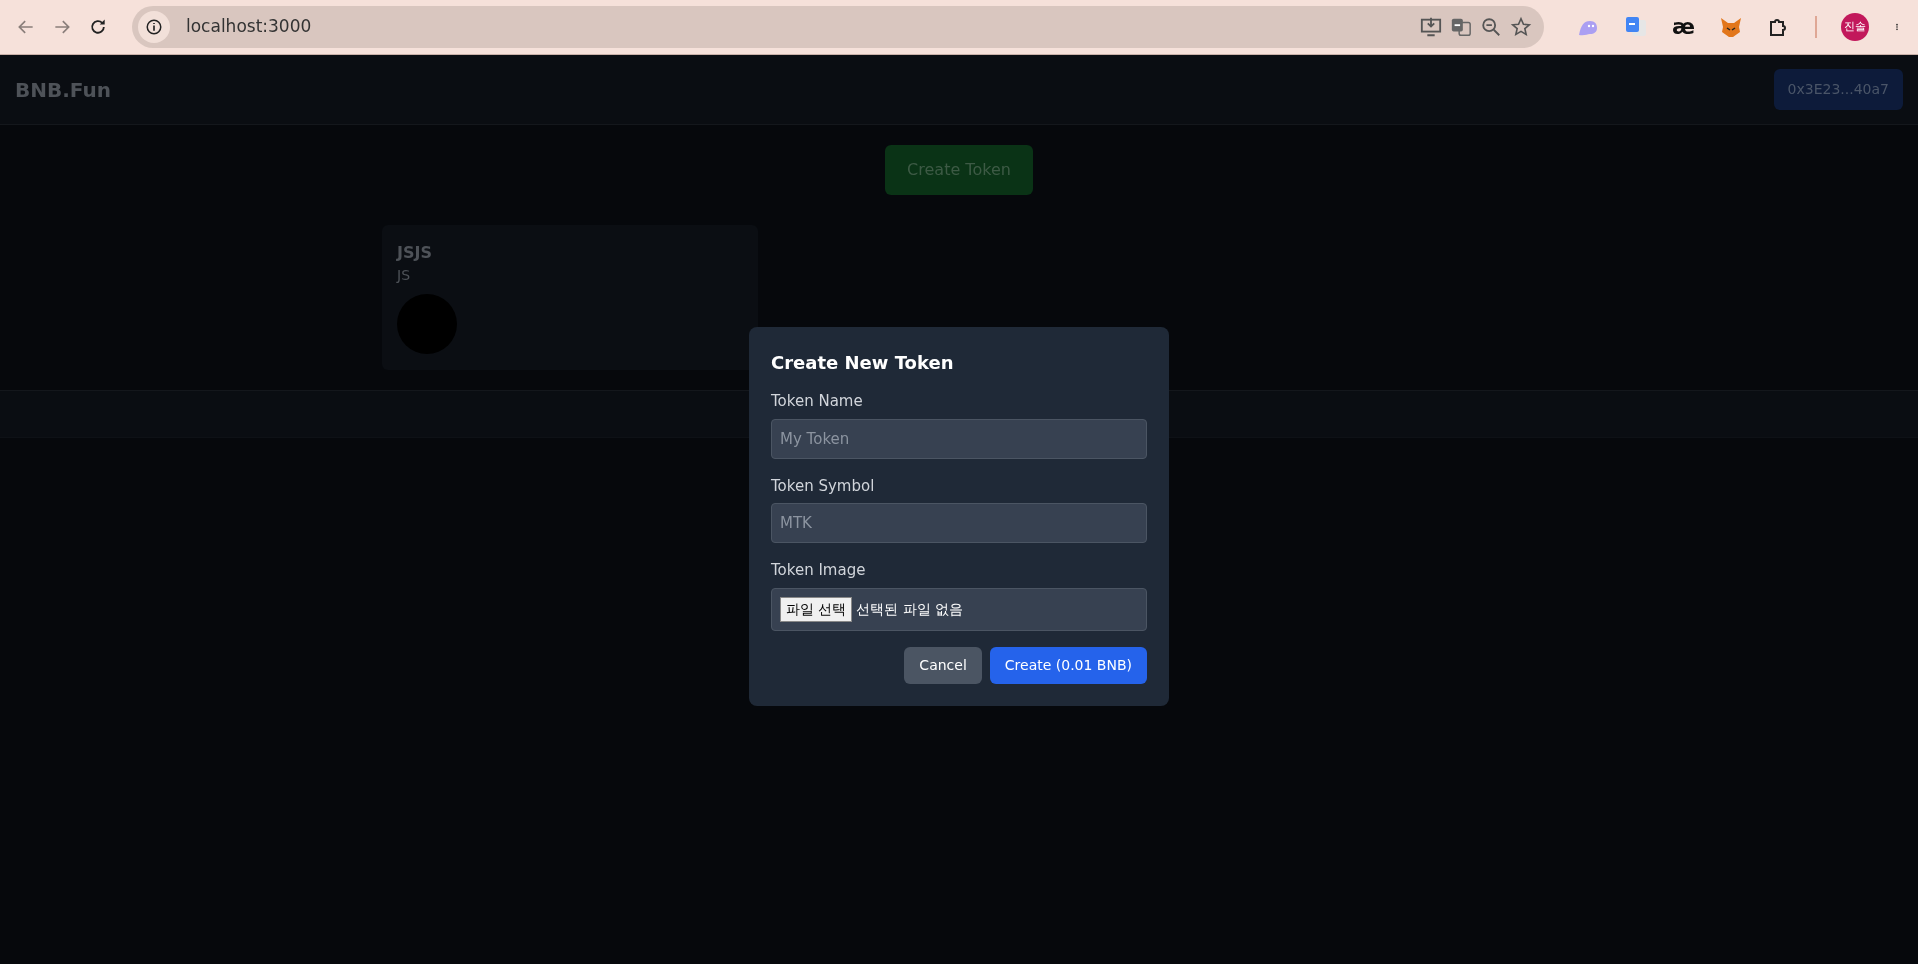 Image resolution: width=1918 pixels, height=964 pixels. Describe the element at coordinates (1731, 27) in the screenshot. I see `fox-icon` at that location.